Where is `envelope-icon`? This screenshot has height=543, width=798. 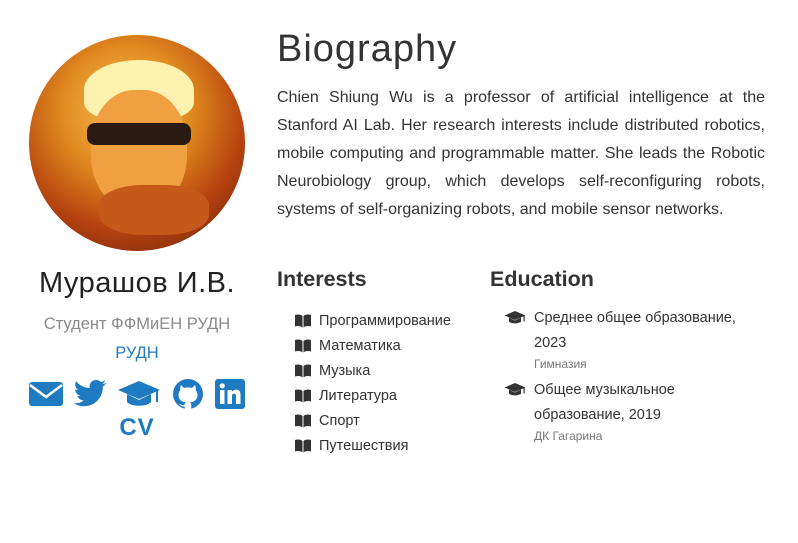 envelope-icon is located at coordinates (46, 394).